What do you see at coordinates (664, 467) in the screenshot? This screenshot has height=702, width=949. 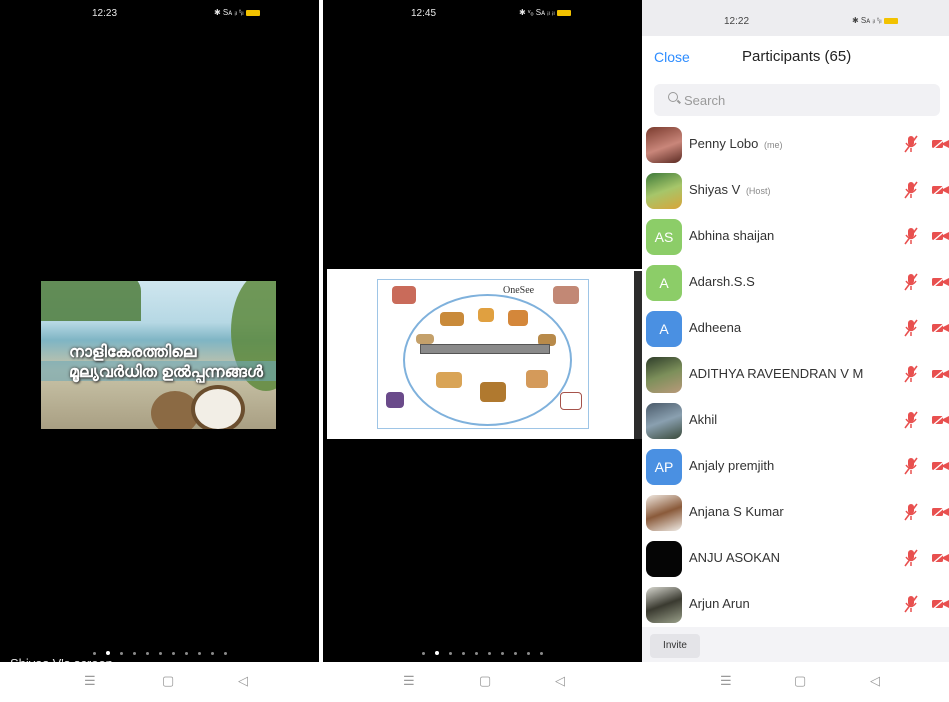 I see `avatar: AP` at bounding box center [664, 467].